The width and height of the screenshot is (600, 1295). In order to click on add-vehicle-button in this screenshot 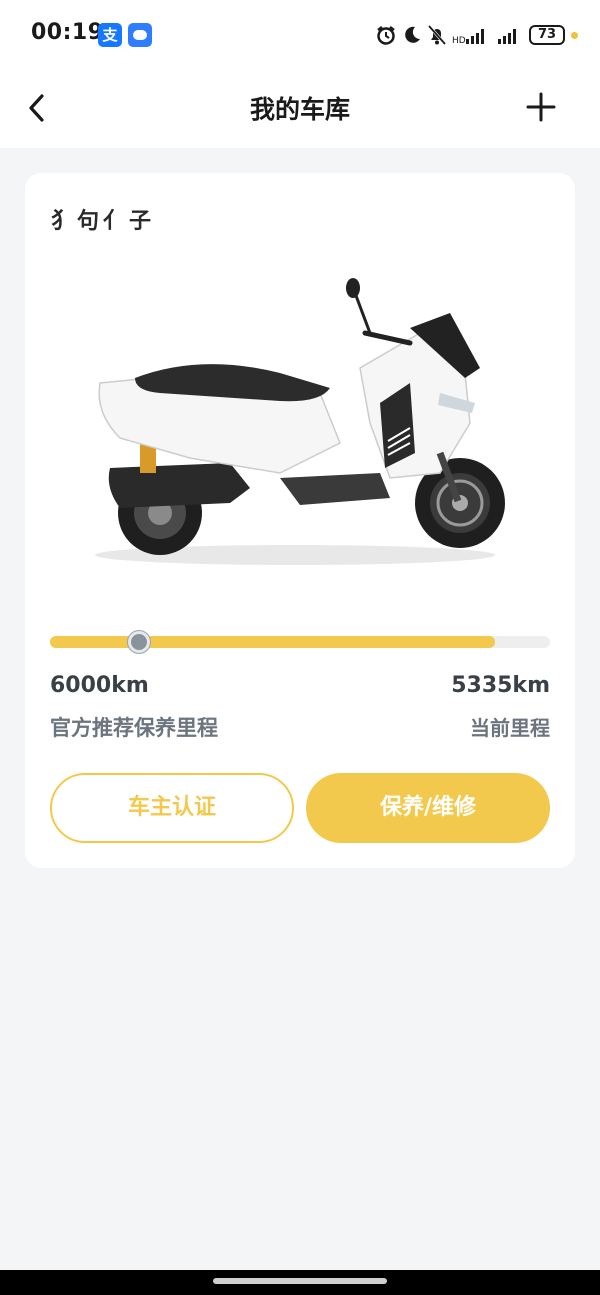, I will do `click(541, 107)`.